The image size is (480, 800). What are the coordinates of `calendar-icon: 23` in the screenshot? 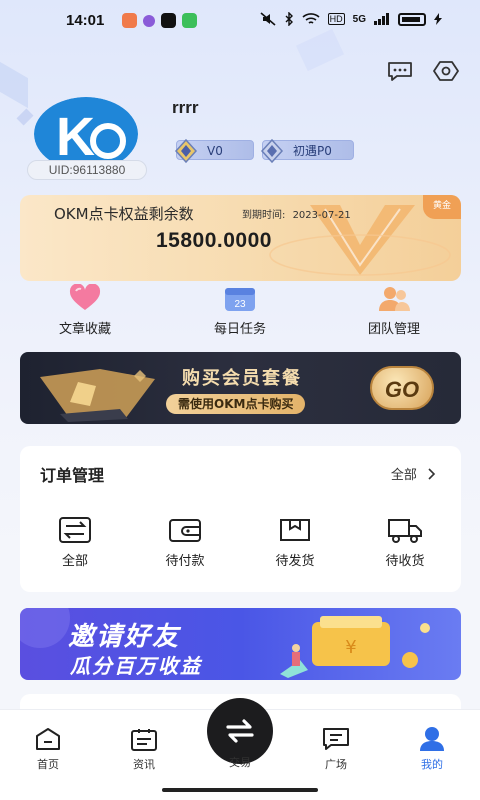 It's located at (240, 298).